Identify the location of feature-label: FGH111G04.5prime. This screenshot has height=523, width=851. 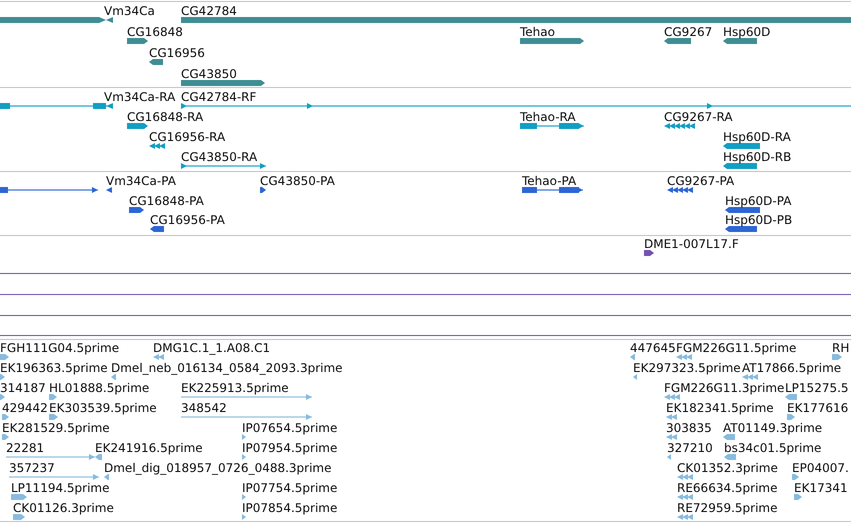
(60, 348).